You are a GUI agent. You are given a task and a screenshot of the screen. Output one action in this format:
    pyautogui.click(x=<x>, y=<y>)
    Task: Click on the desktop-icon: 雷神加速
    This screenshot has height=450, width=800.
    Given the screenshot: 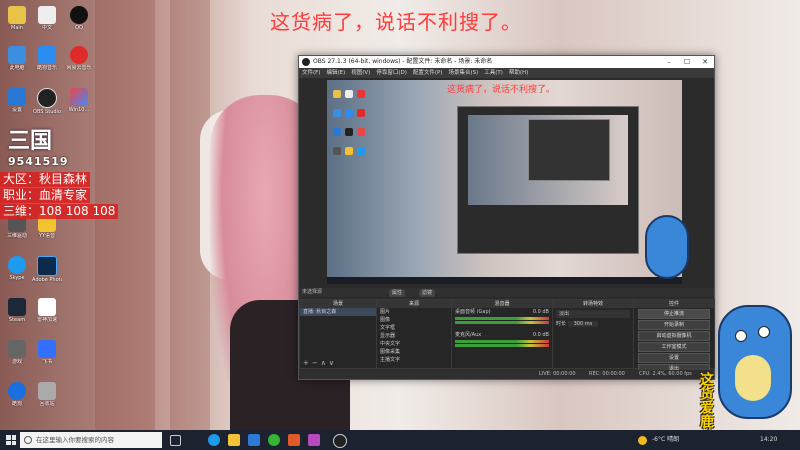 What is the action you would take?
    pyautogui.click(x=47, y=310)
    